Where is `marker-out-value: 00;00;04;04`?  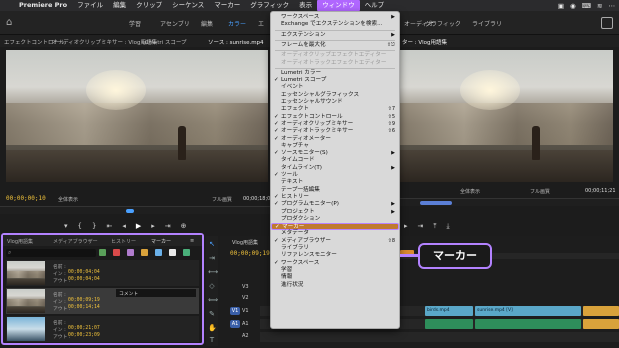
marker-out-value: 00;00;04;04 is located at coordinates (84, 279).